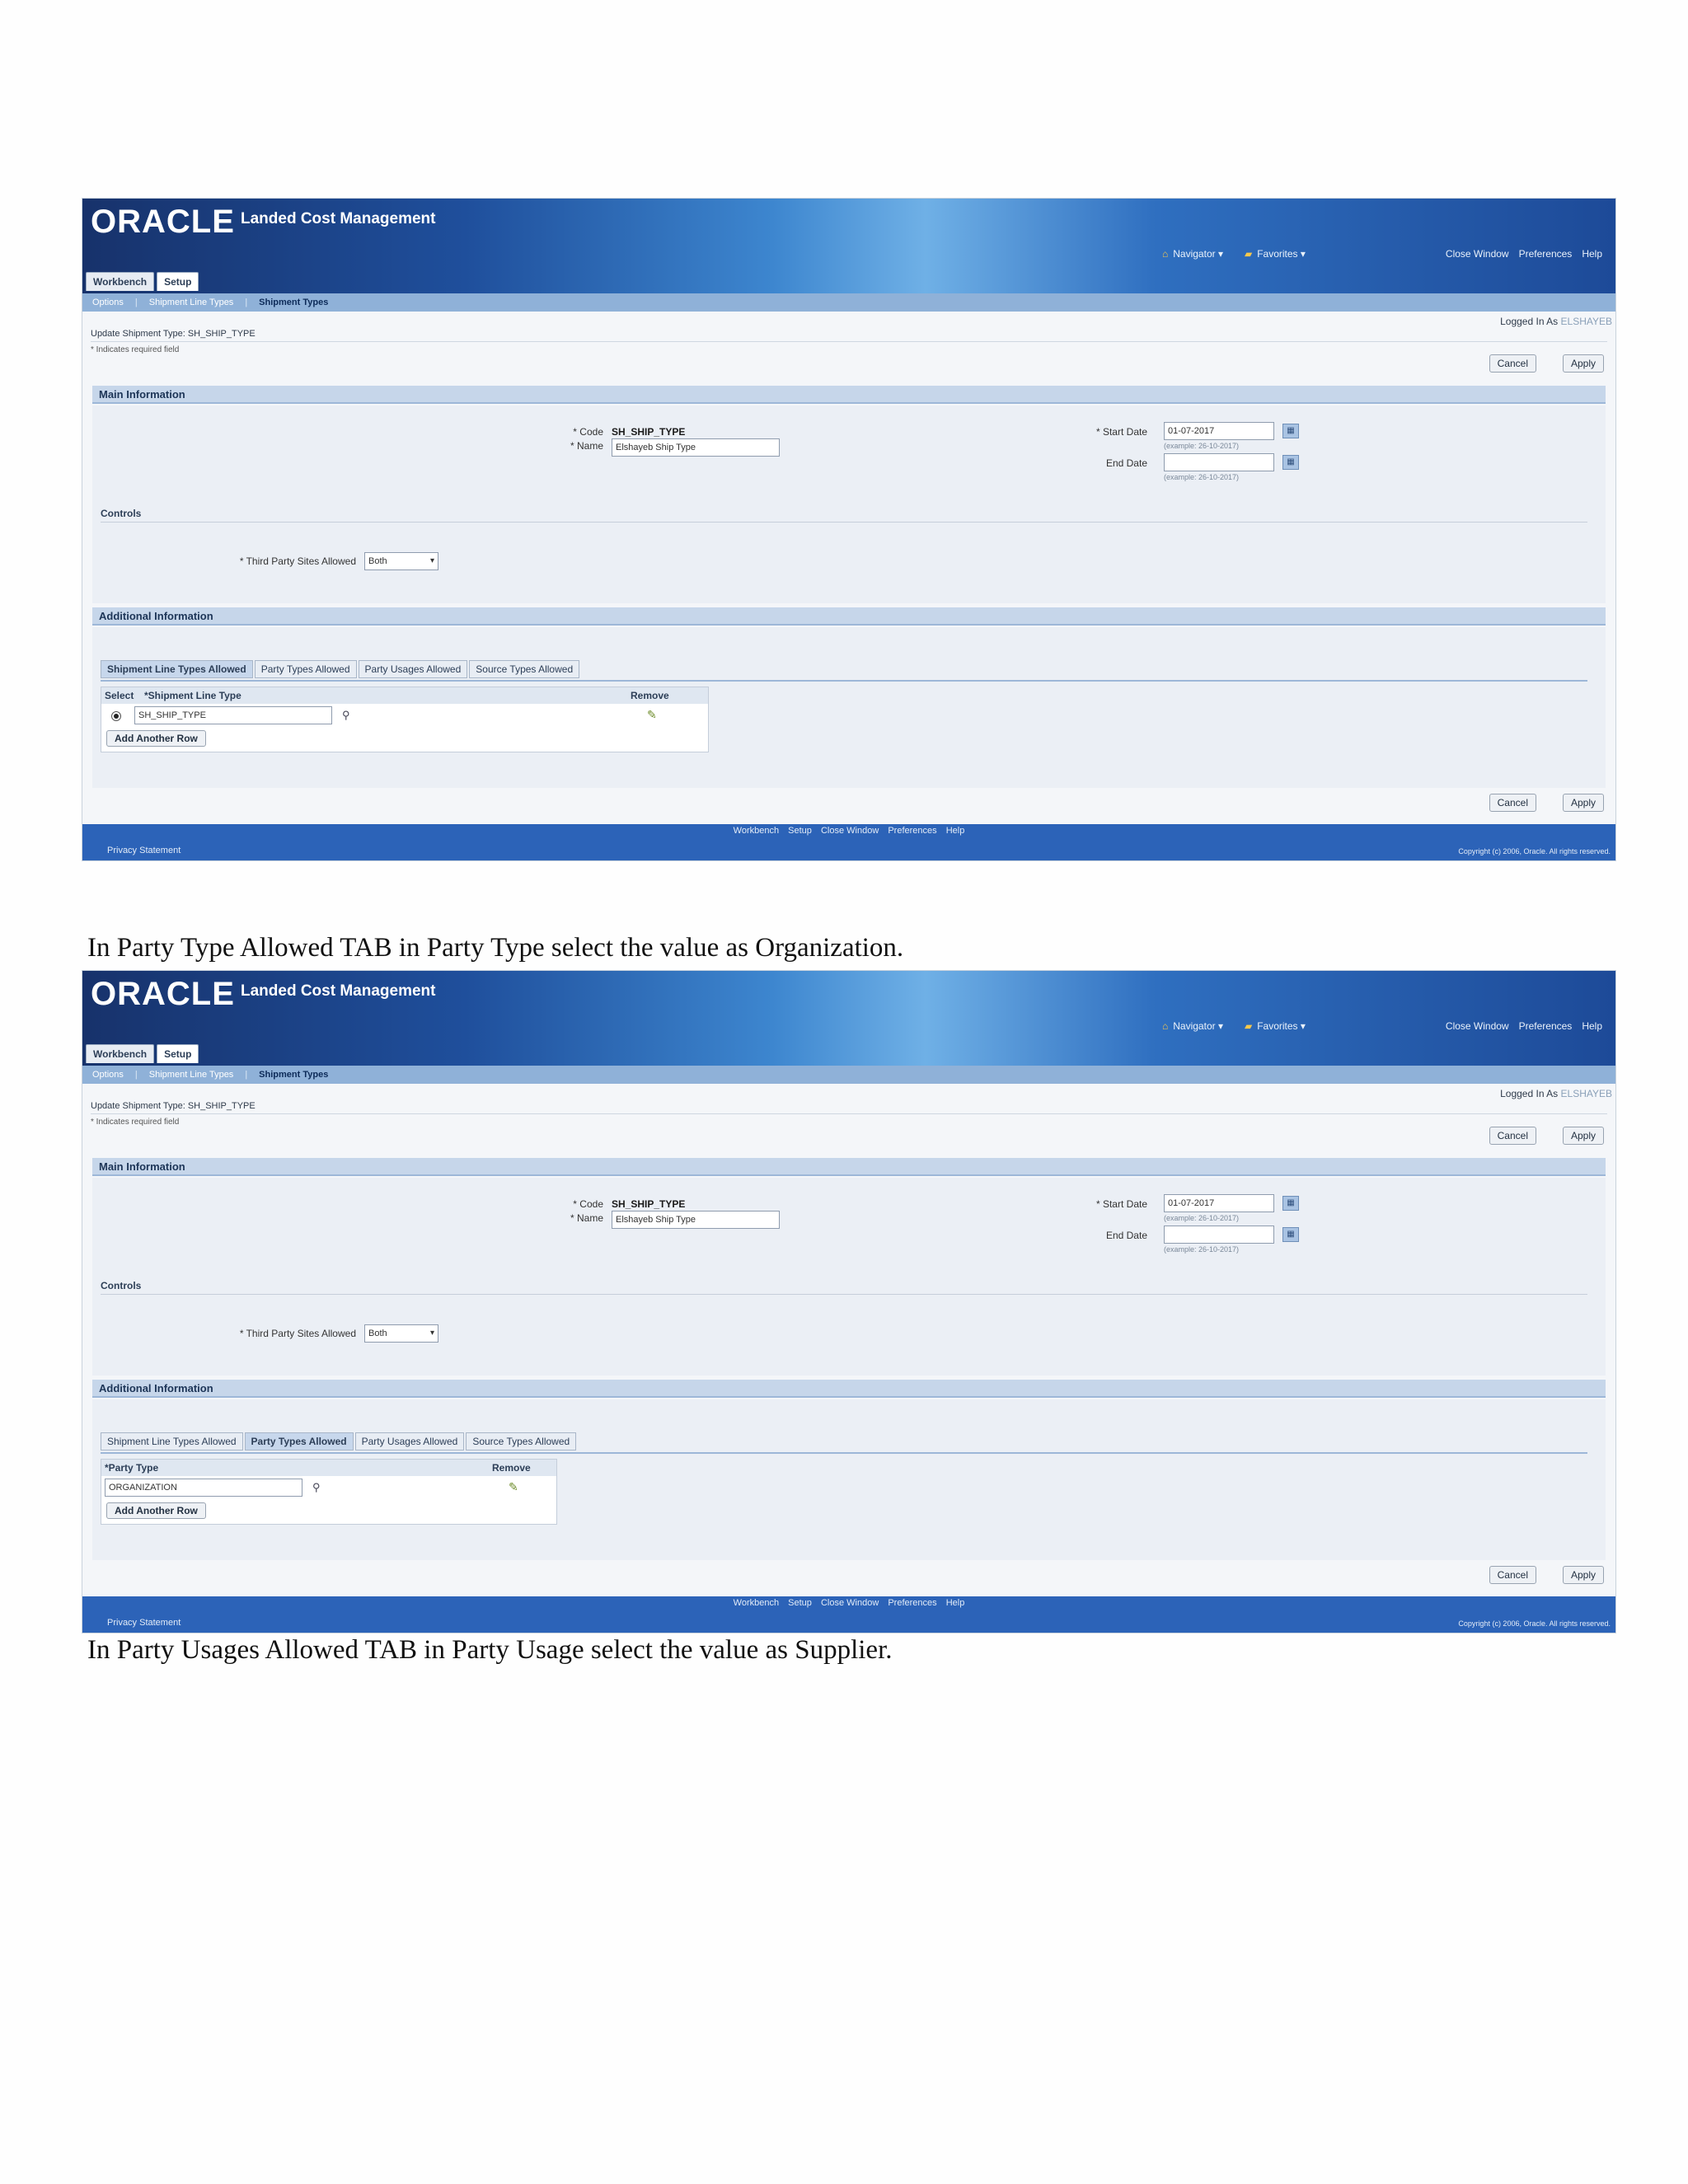 This screenshot has width=1688, height=2184. I want to click on remove-header: Remove, so click(650, 695).